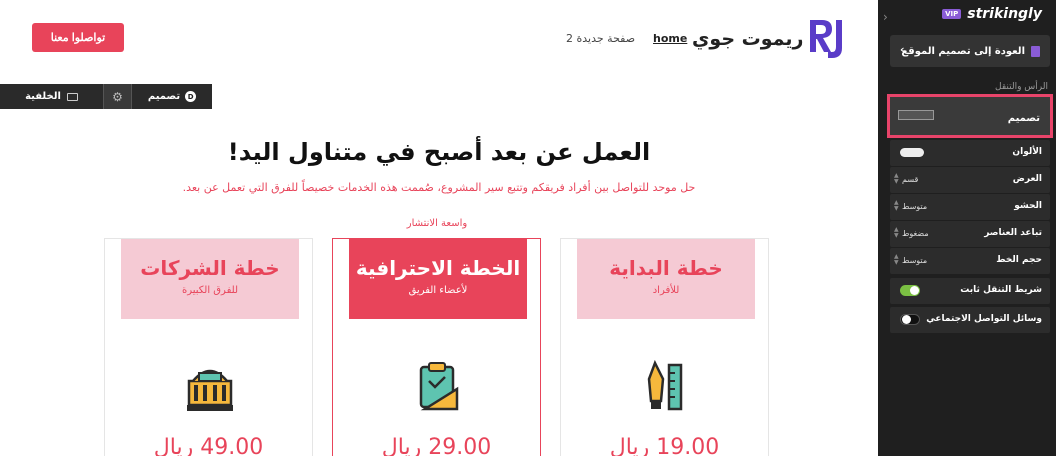  What do you see at coordinates (916, 115) in the screenshot?
I see `design-preview-thumbnail` at bounding box center [916, 115].